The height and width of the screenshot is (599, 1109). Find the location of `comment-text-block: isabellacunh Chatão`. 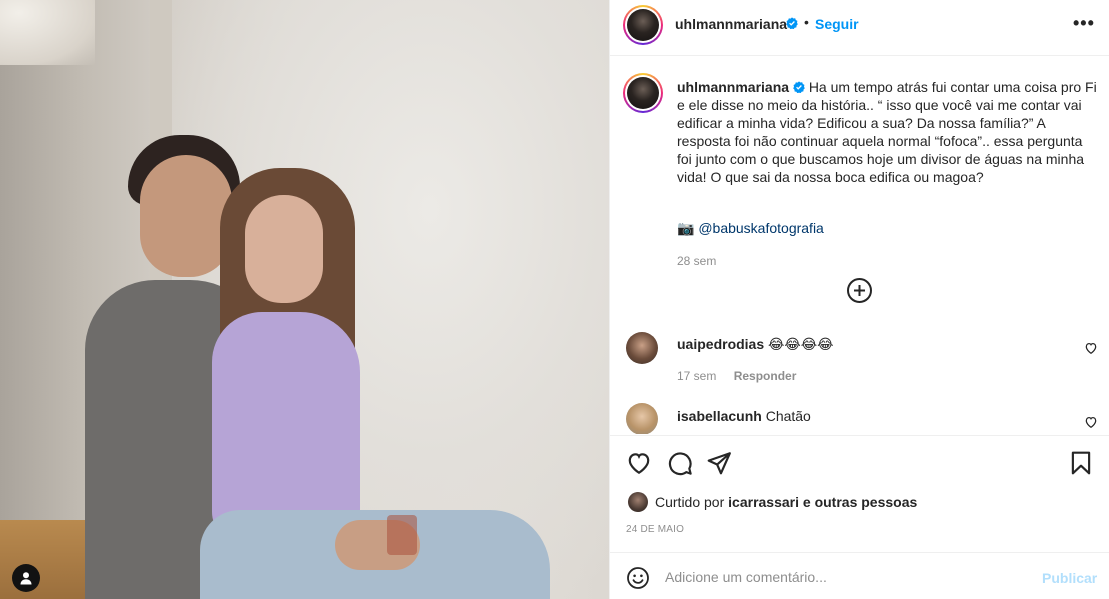

comment-text-block: isabellacunh Chatão is located at coordinates (744, 416).